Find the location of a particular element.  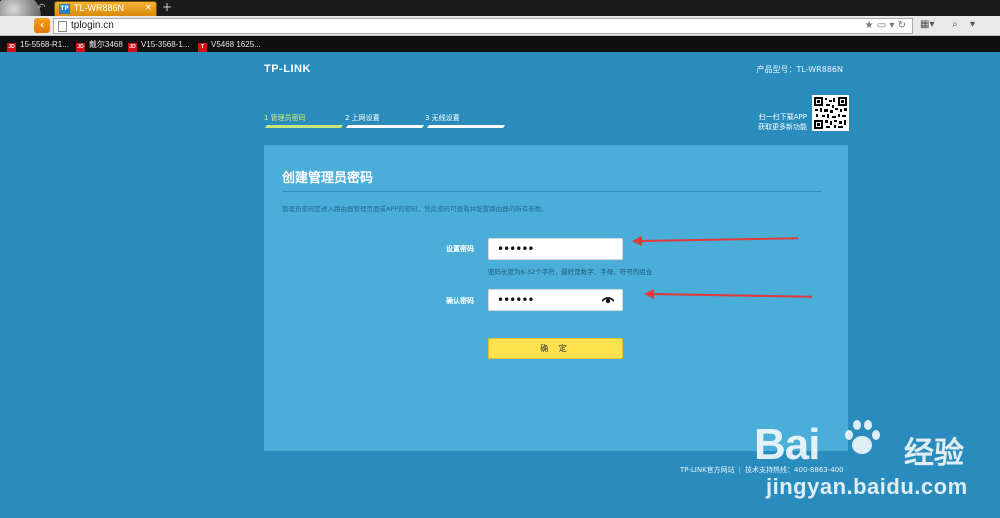

page-icon is located at coordinates (62, 26).